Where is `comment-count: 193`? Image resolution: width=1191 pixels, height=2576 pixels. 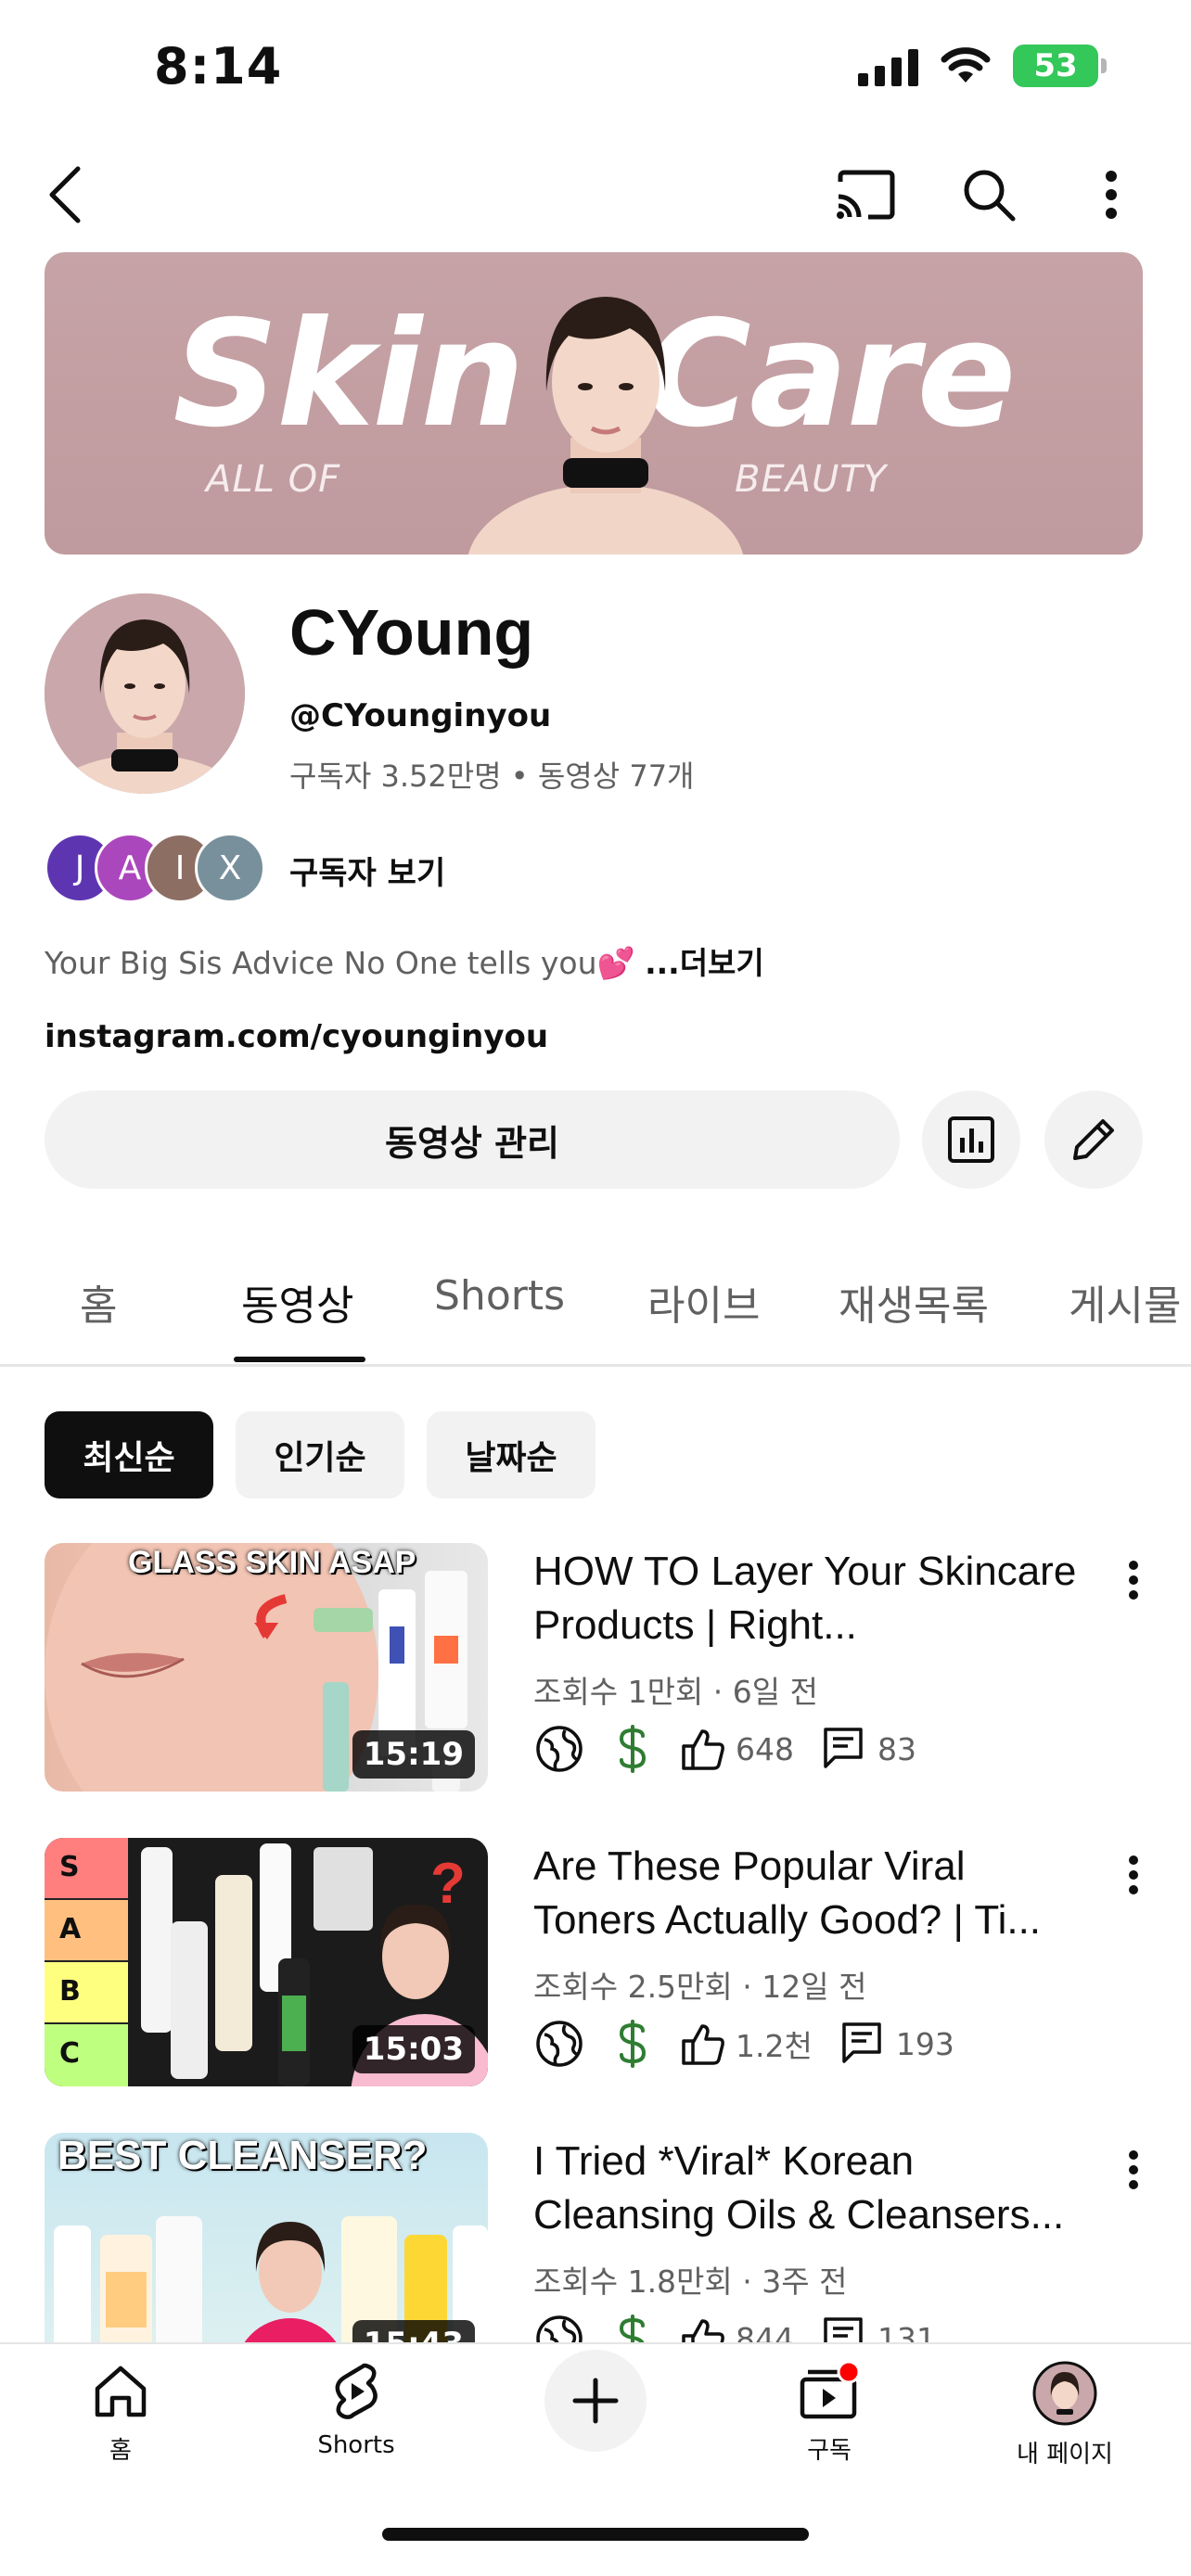 comment-count: 193 is located at coordinates (924, 2044).